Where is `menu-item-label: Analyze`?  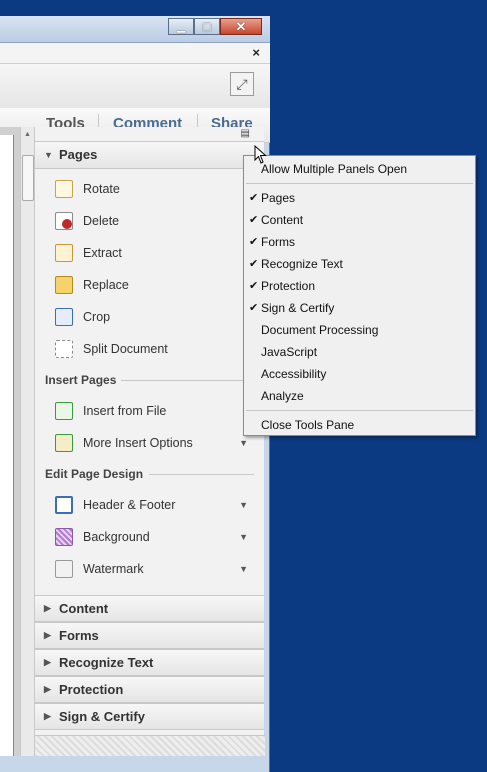 menu-item-label: Analyze is located at coordinates (282, 396).